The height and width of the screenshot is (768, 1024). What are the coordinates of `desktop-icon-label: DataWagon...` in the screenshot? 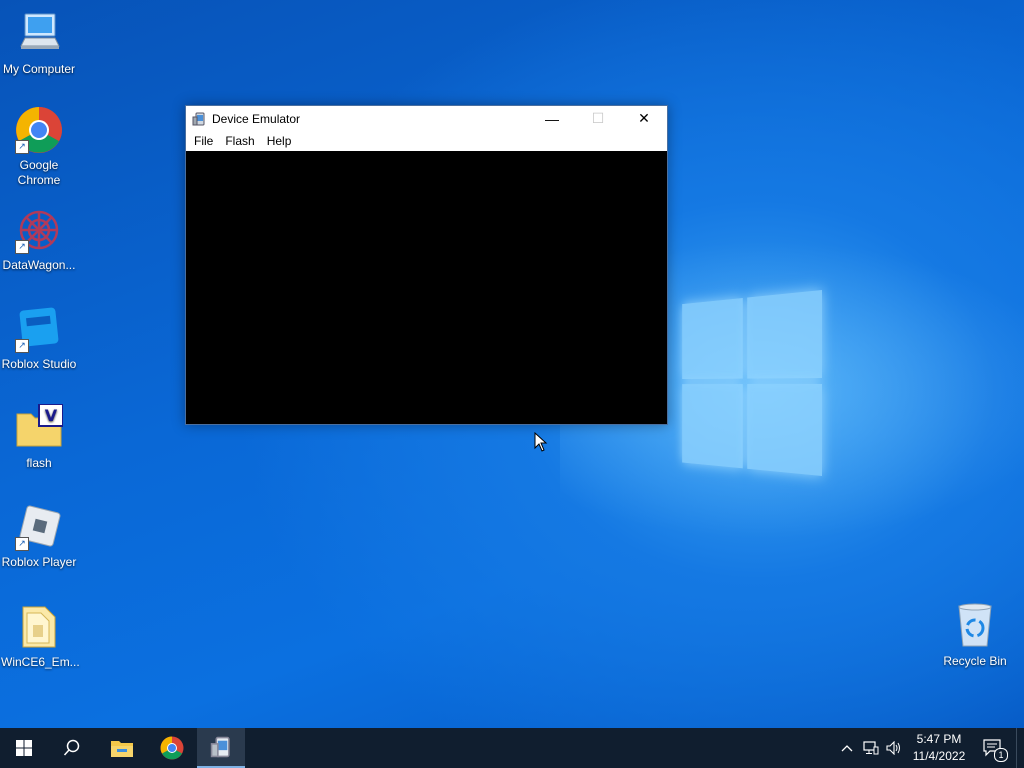 It's located at (39, 265).